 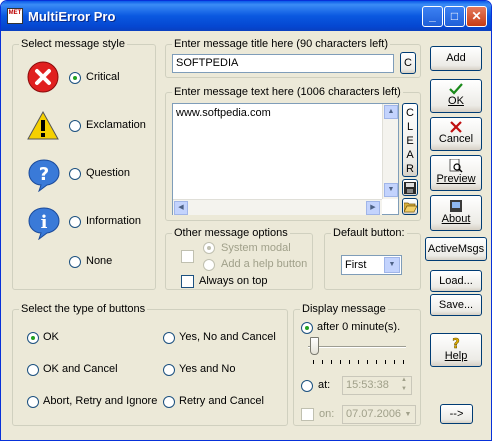 I want to click on label-add-help: Add a help button, so click(x=264, y=264).